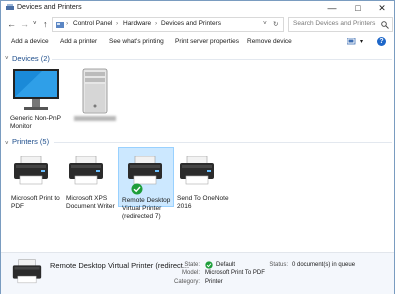  Describe the element at coordinates (10, 7) in the screenshot. I see `devices-printers-app-icon` at that location.